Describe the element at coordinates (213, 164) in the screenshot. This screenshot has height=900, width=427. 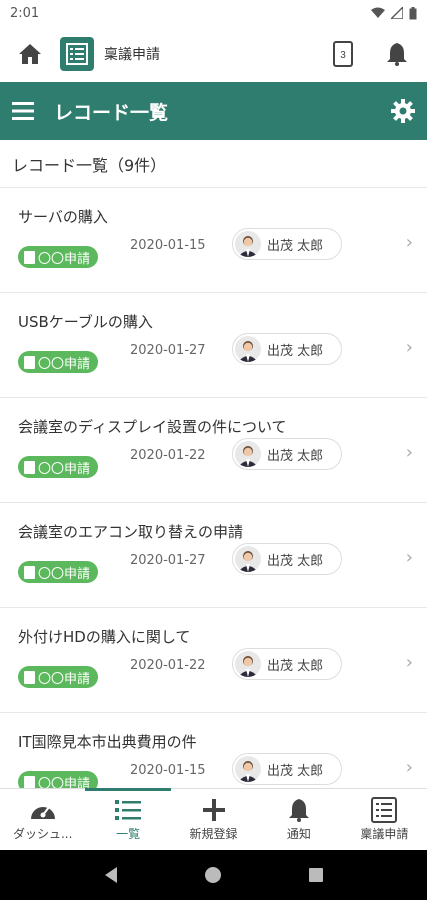
I see `record-count: レコード一覧（9件）` at that location.